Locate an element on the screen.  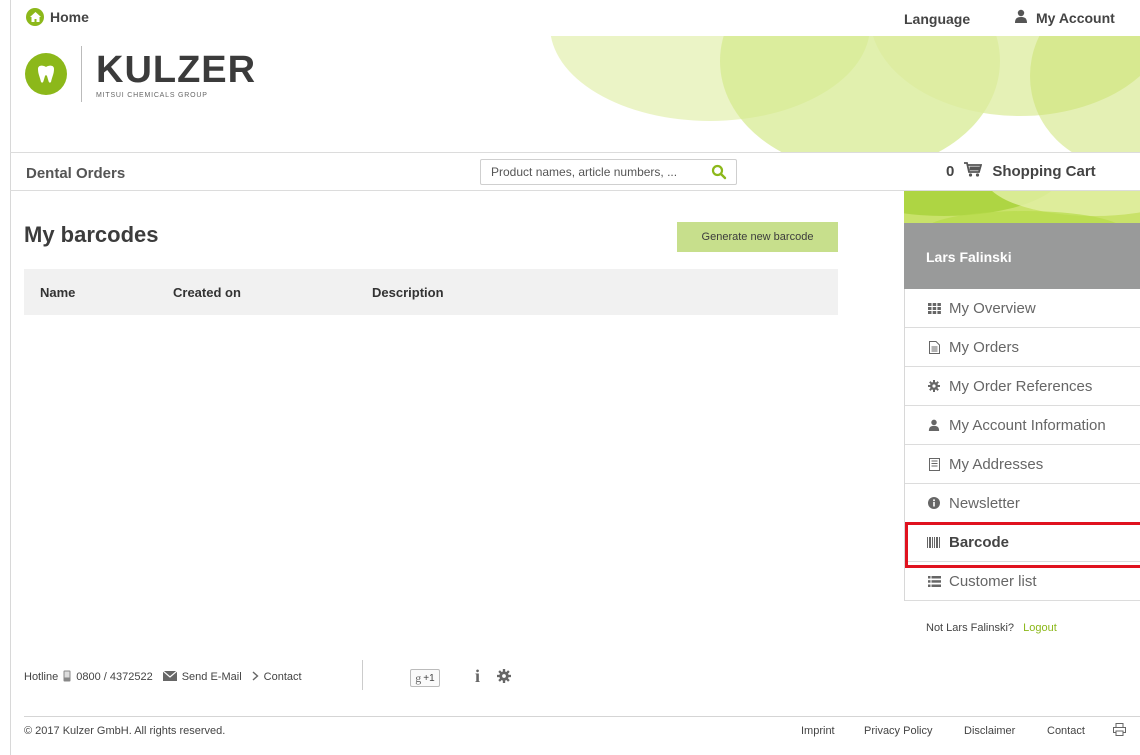
language-menu: Language is located at coordinates (937, 19).